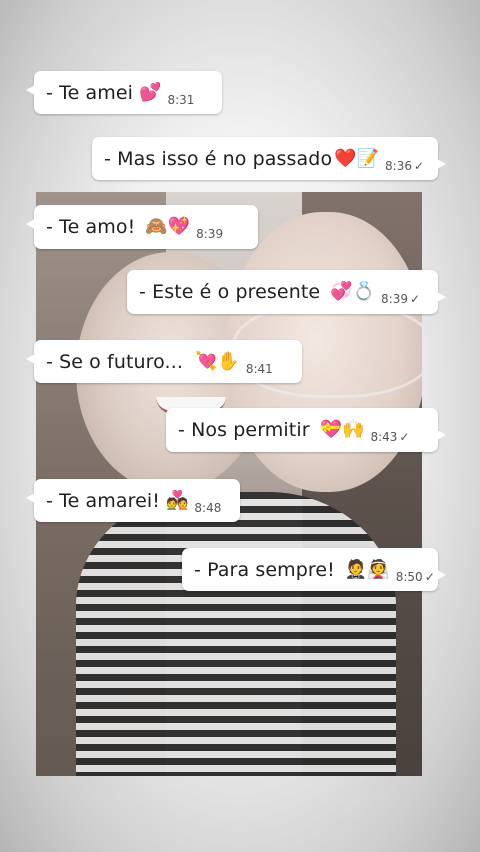 This screenshot has height=852, width=480. I want to click on message-bubble: - Para sempre! 🤵👰 8:50 ✓, so click(314, 569).